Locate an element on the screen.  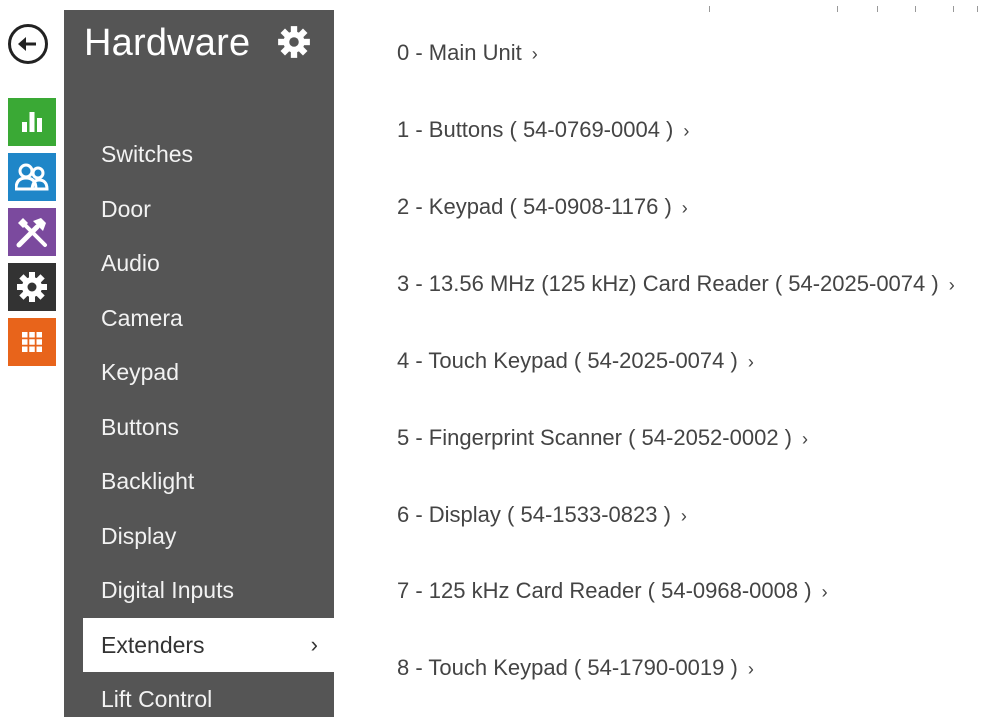
extender-item-0: 0 - Main Unit › is located at coordinates (467, 53).